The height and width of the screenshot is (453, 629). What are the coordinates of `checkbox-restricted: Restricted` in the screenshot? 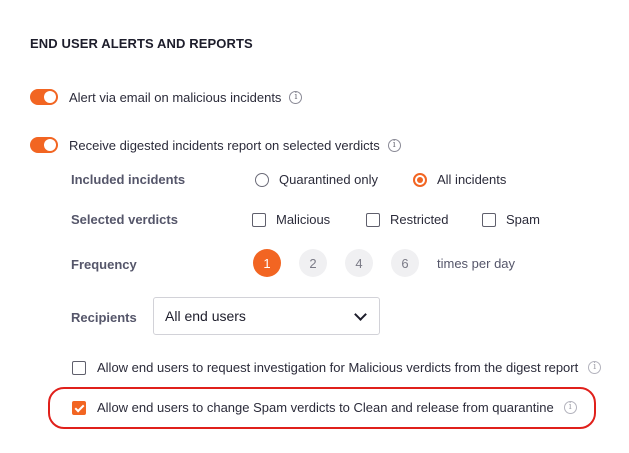 It's located at (407, 219).